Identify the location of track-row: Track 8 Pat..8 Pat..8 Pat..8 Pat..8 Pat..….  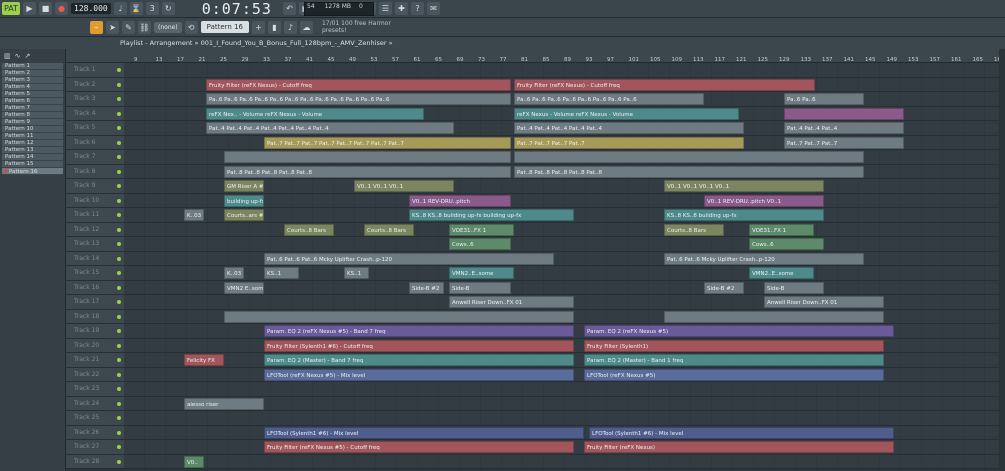
(535, 171).